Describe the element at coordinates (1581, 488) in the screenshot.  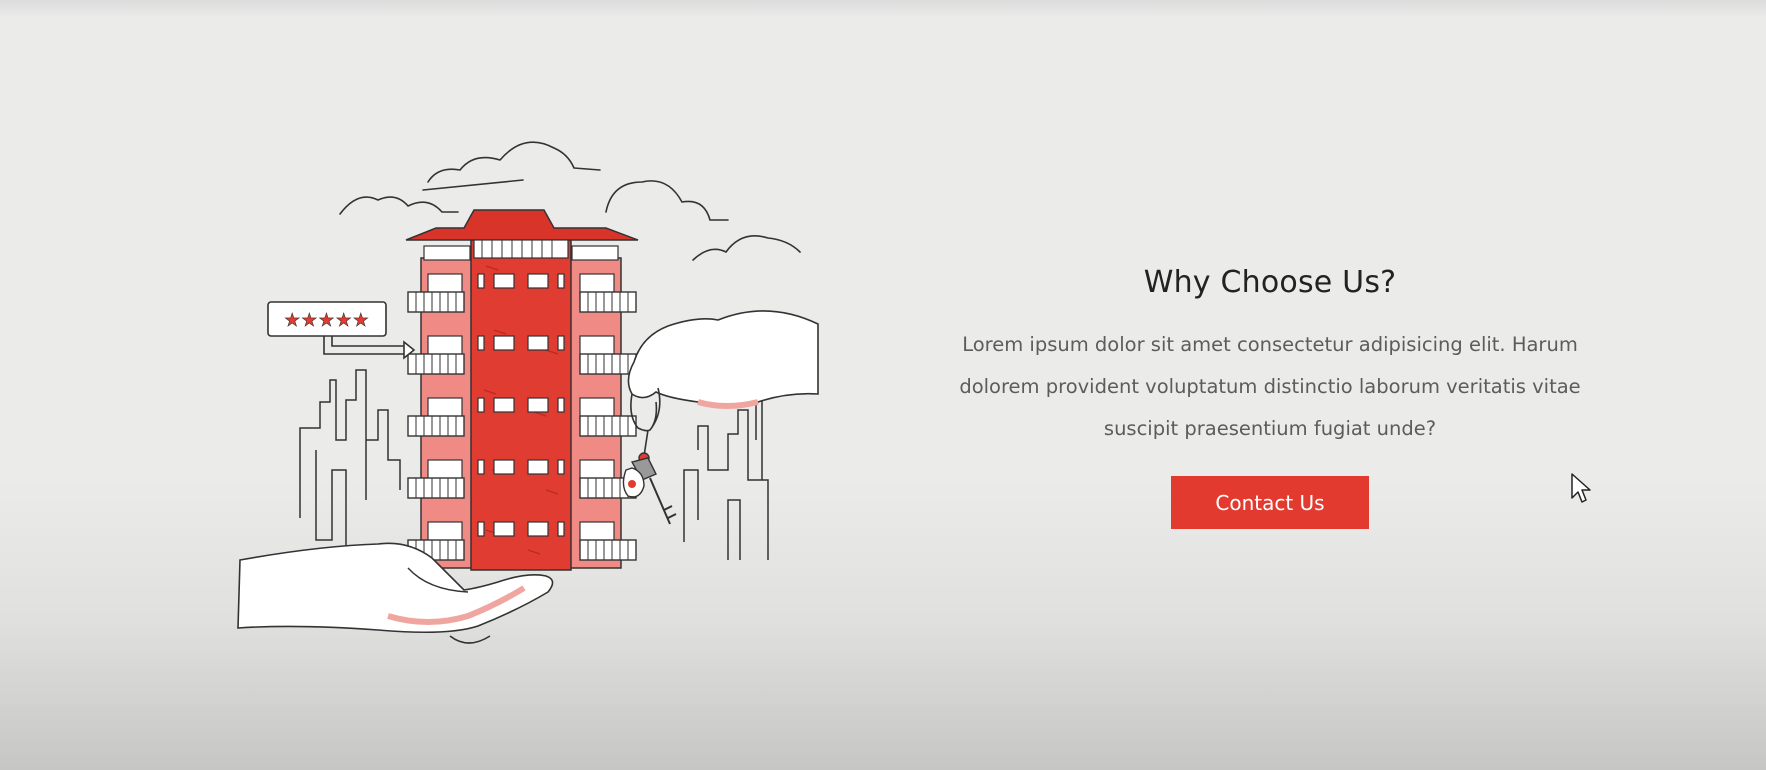
I see `mouse-cursor-icon` at that location.